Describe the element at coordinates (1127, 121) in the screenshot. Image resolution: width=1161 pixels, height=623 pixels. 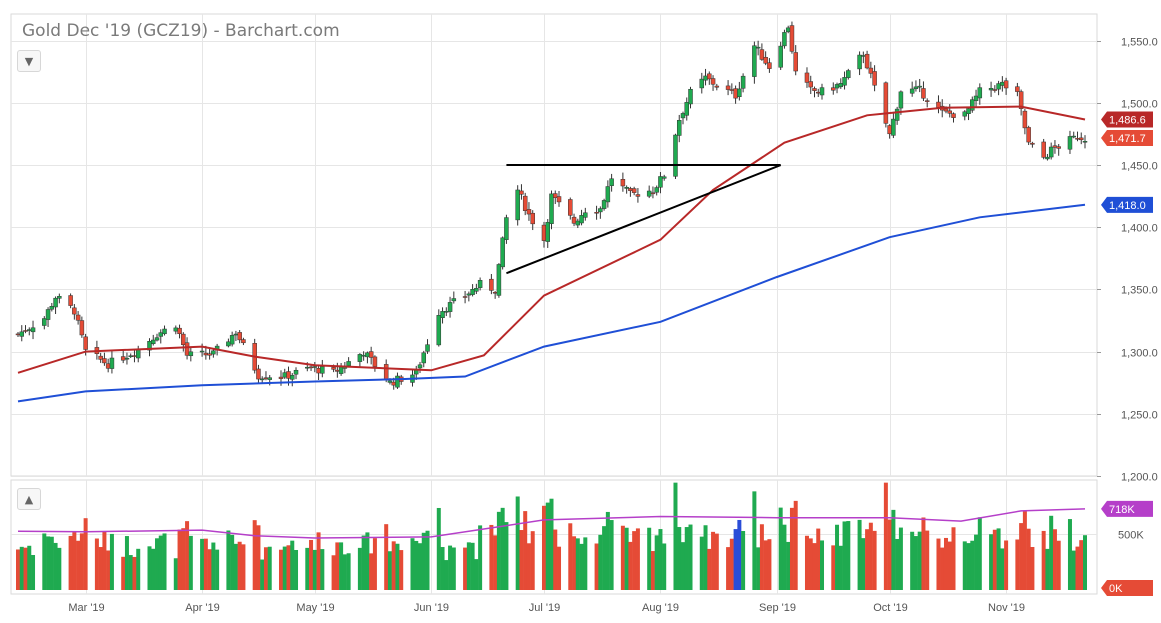
I see `price-ma_fast-tag-label: 1,486.6` at that location.